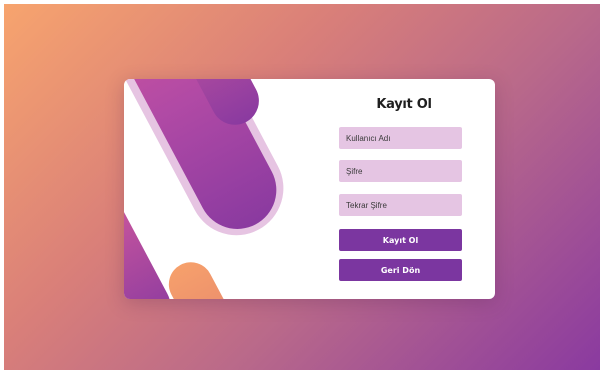 Image resolution: width=604 pixels, height=374 pixels. I want to click on repeat-password-input: Tekrar Şifre, so click(400, 205).